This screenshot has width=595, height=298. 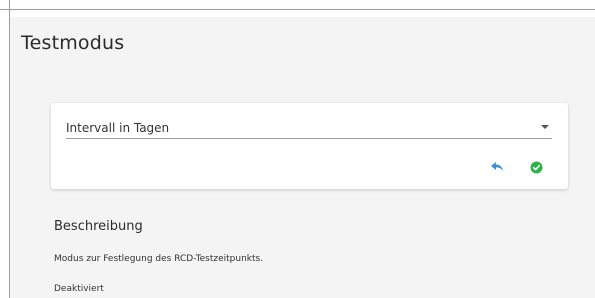 I want to click on confirm-button, so click(x=536, y=167).